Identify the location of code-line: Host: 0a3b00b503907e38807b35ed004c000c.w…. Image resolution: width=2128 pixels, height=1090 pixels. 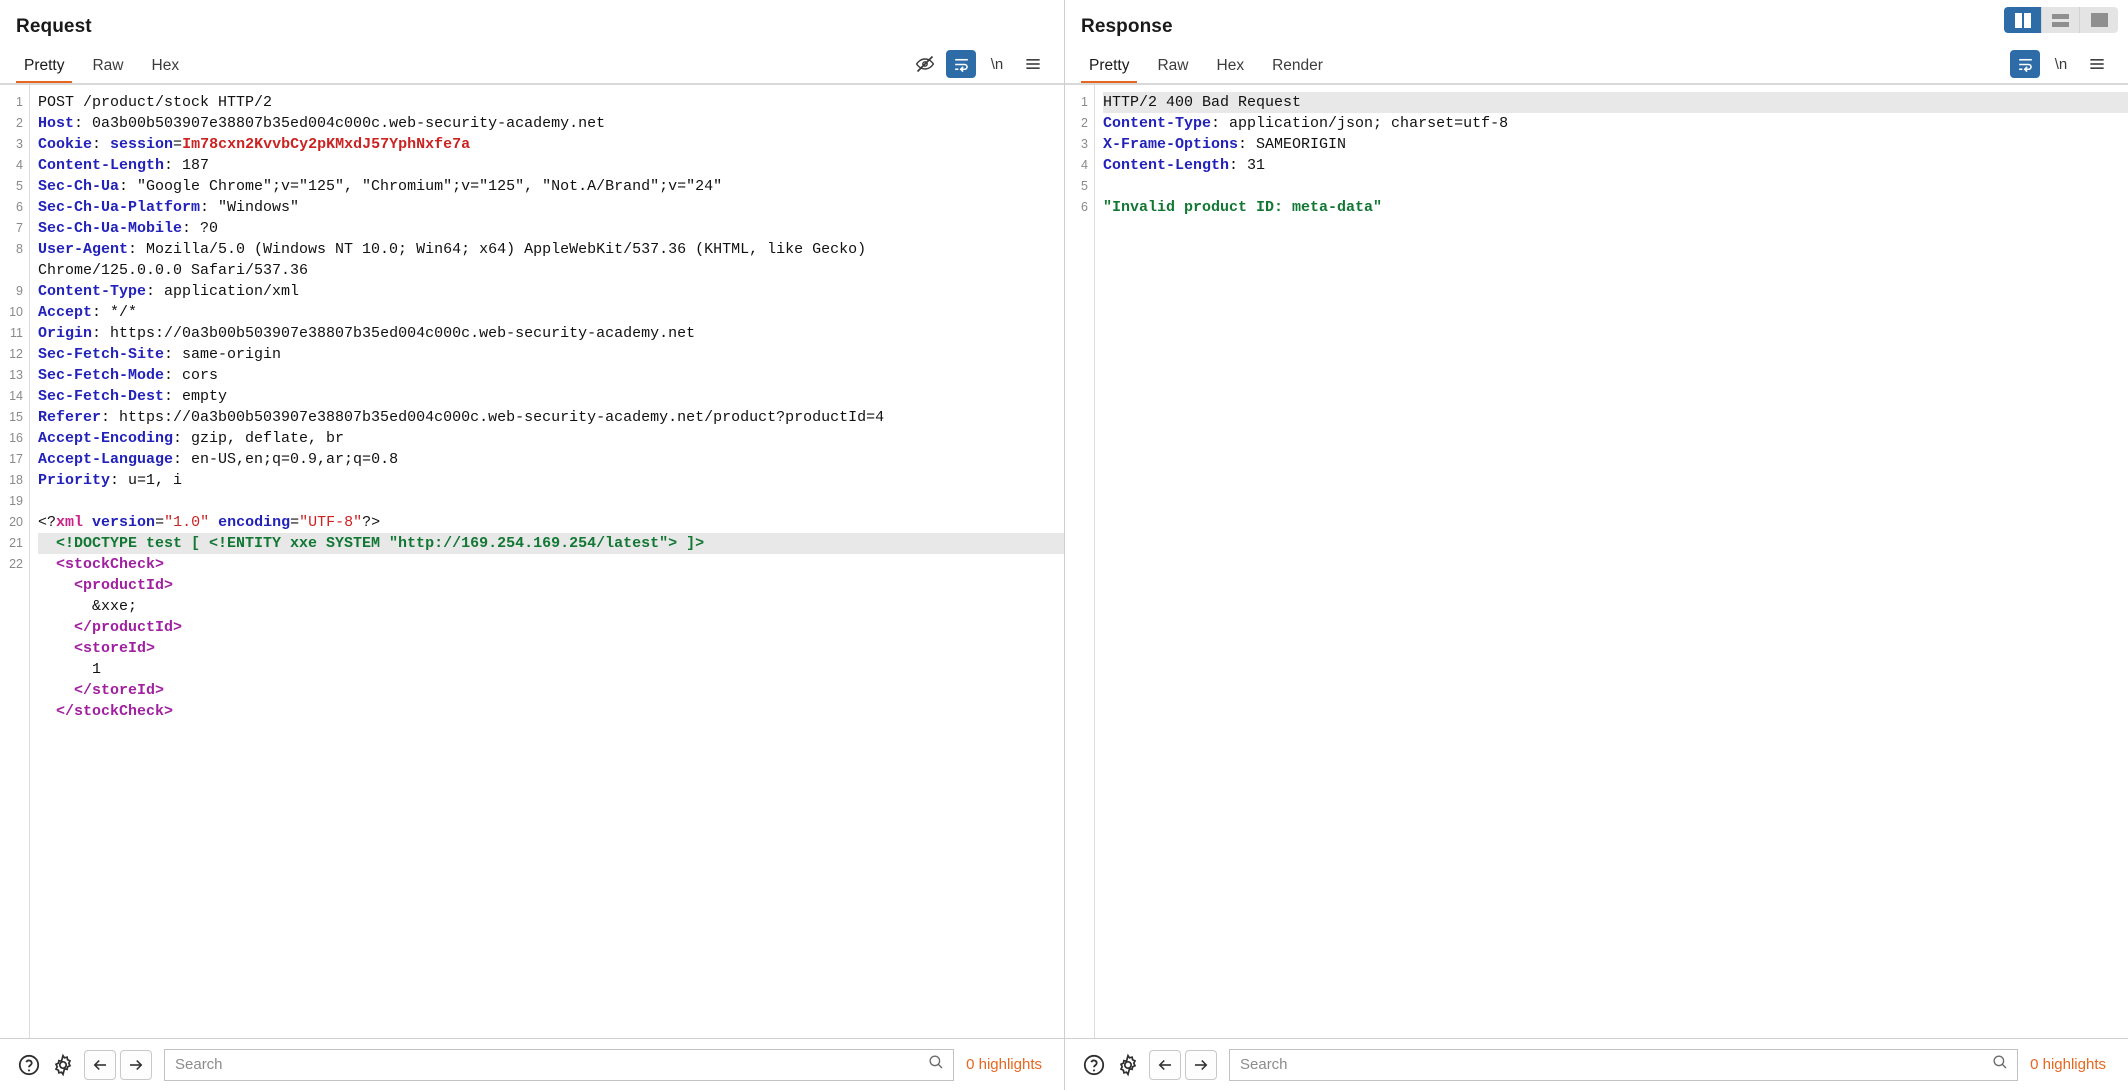
(551, 123).